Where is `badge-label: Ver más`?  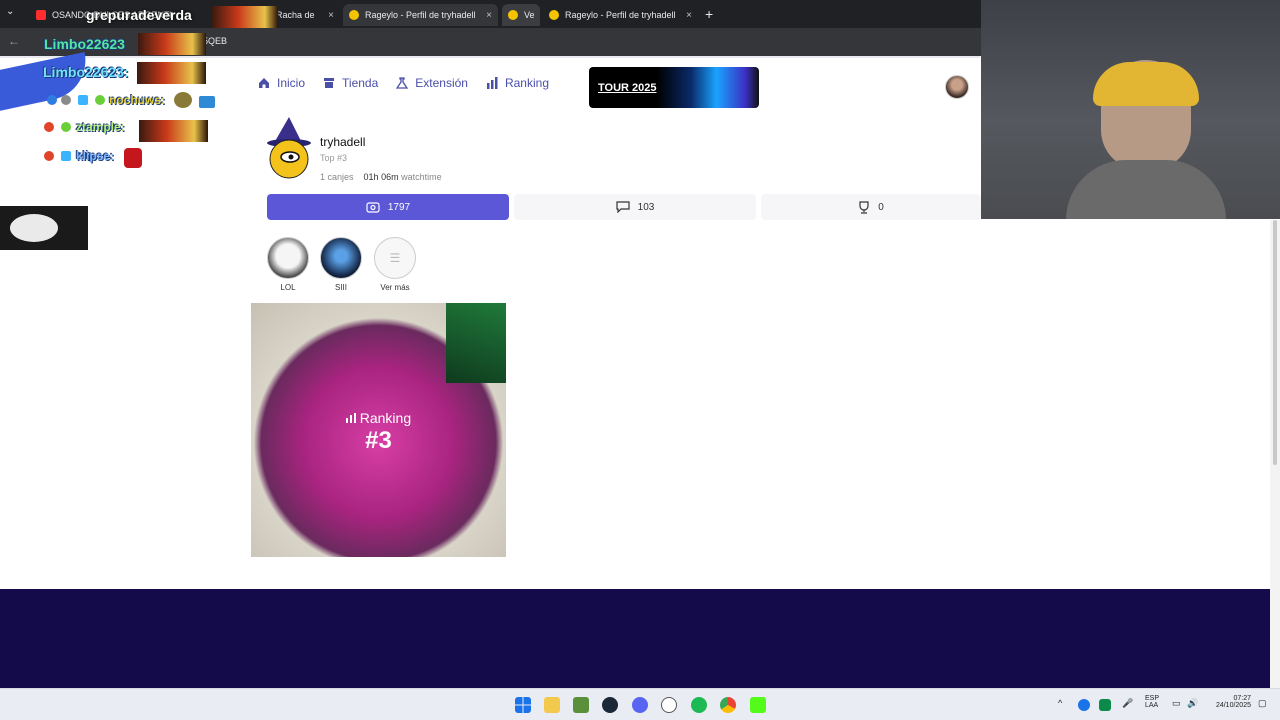 badge-label: Ver más is located at coordinates (395, 287).